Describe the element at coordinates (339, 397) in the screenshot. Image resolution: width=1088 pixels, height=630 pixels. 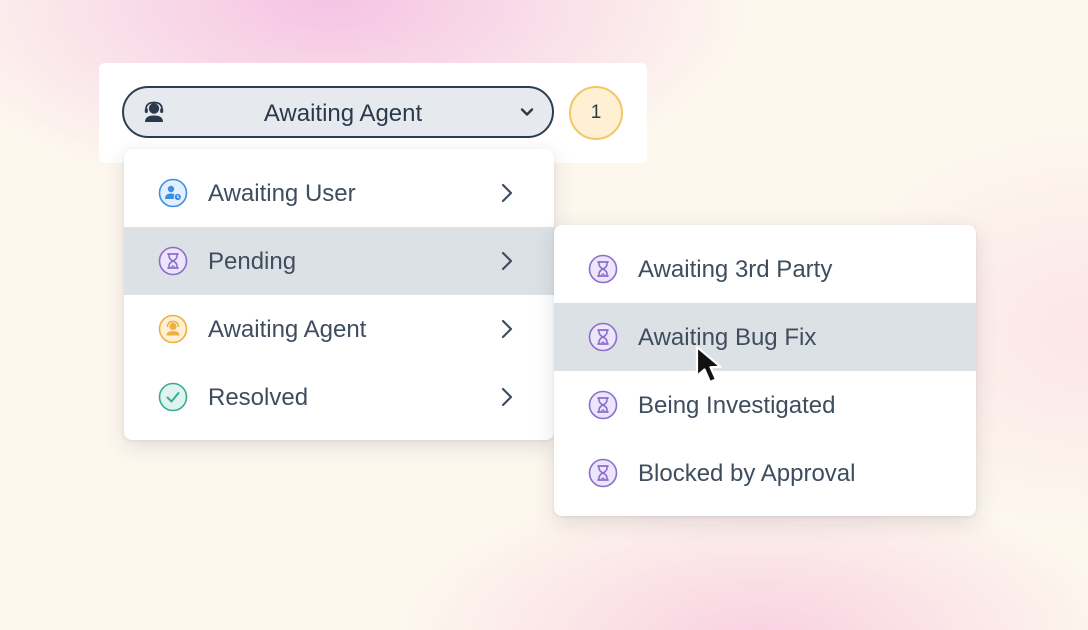
I see `menu-item-resolved: Resolved` at that location.